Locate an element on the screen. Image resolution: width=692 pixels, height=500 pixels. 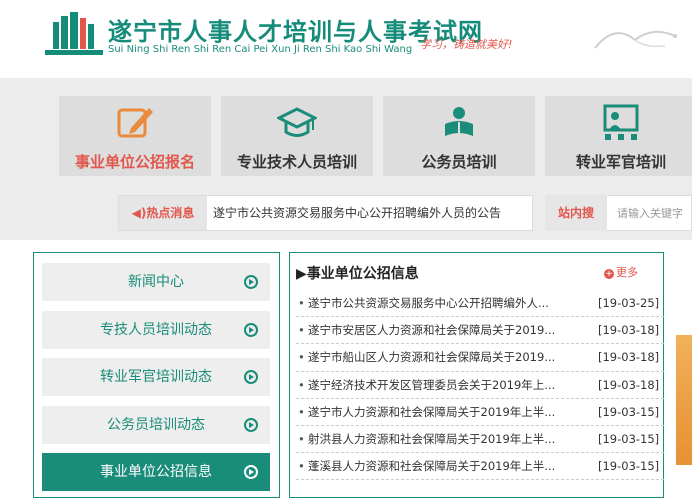
news-list-item: • 遂宁市船山区人力资源和社会保障局关于2019... [19-03-18] is located at coordinates (480, 358).